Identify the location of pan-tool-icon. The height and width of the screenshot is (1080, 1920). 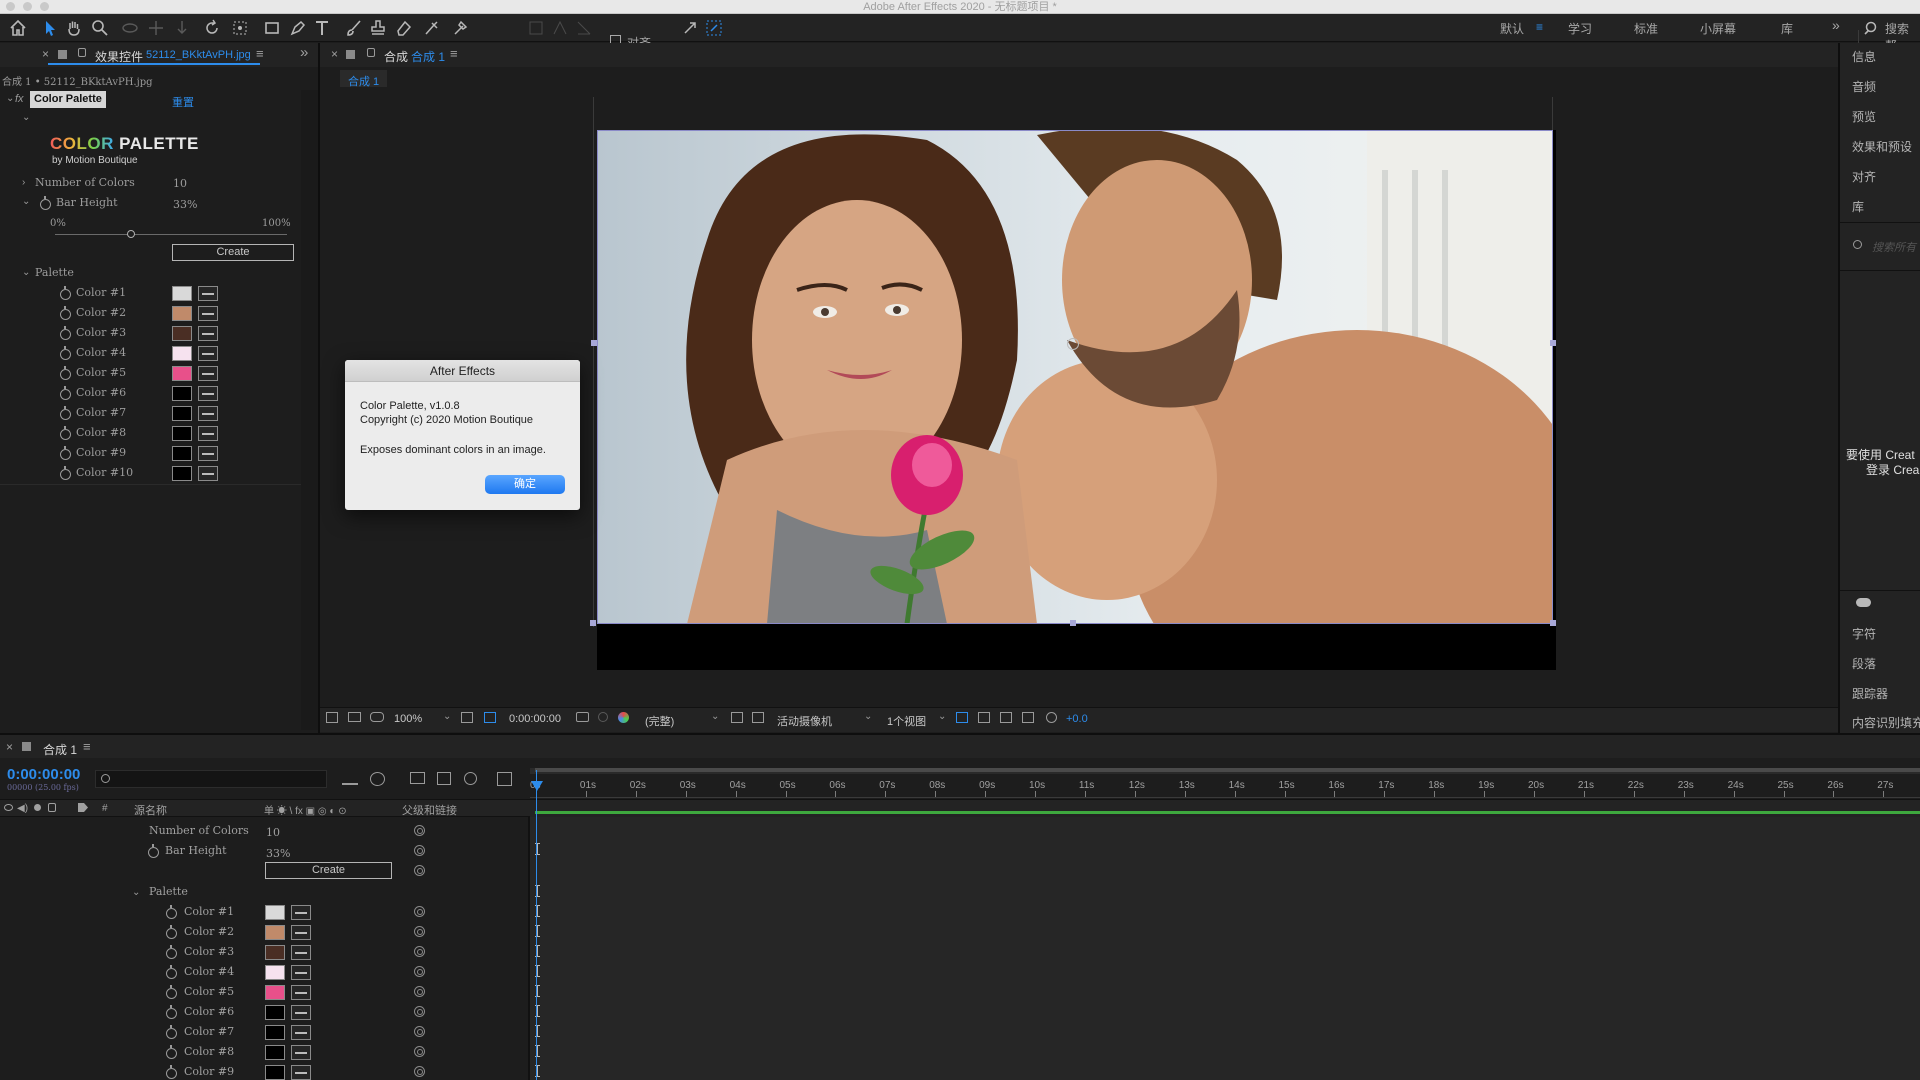
(156, 28).